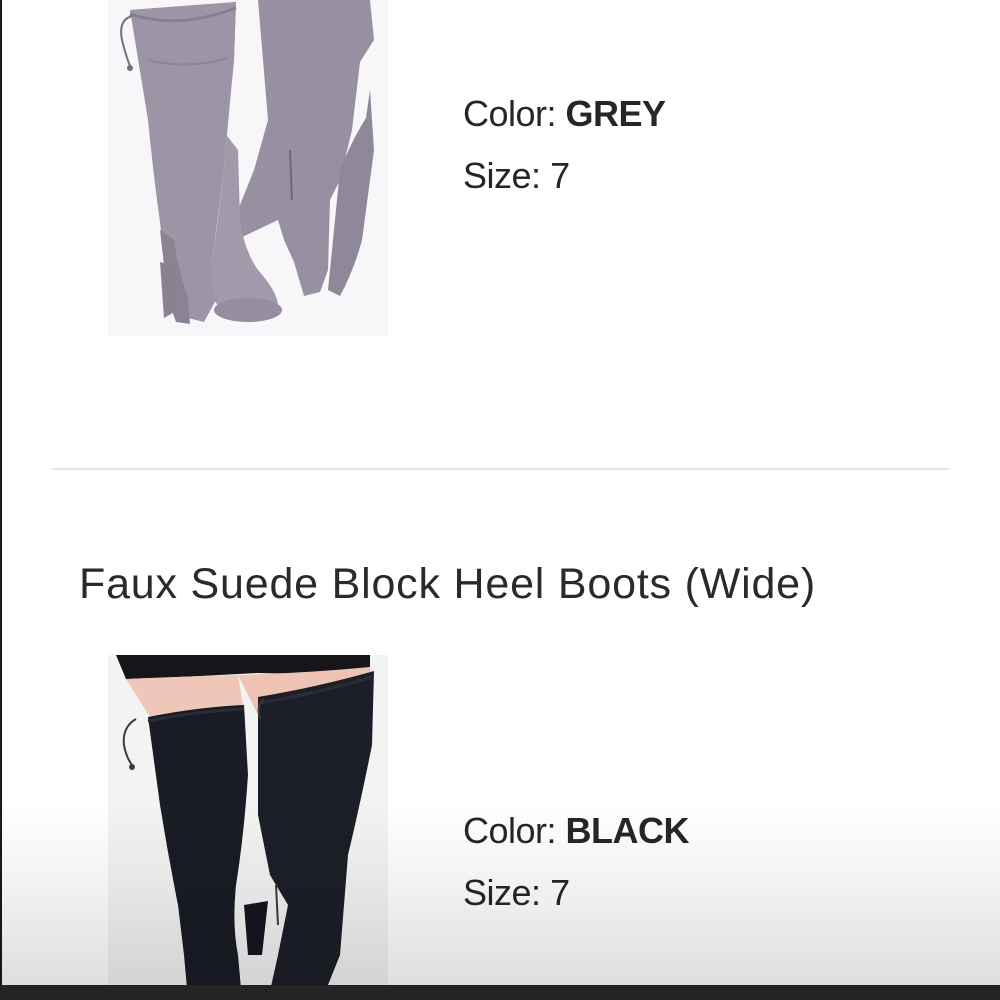 The width and height of the screenshot is (1000, 1000). I want to click on grey-boots-image, so click(248, 168).